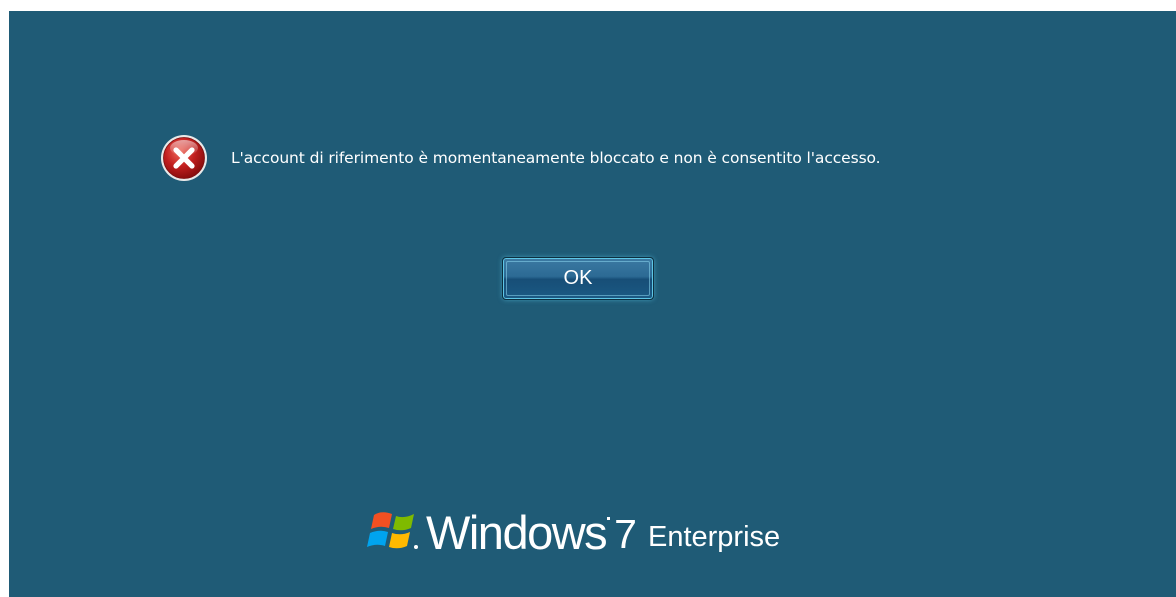 This screenshot has height=597, width=1176. I want to click on windows-branding: Windows 7 Enterprise, so click(573, 526).